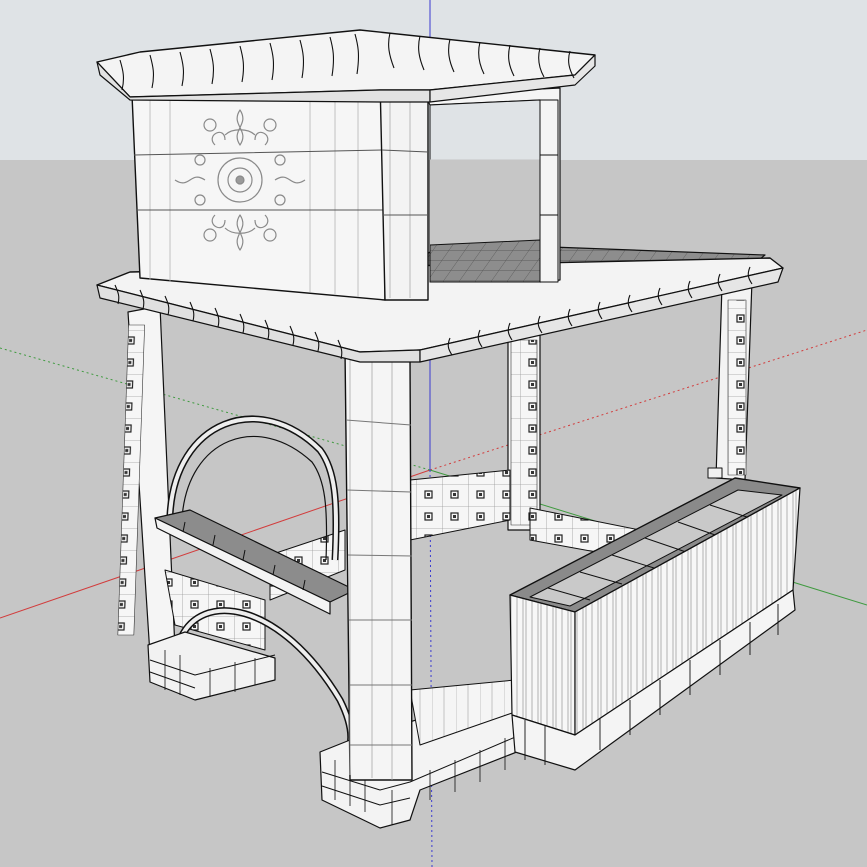 This screenshot has width=867, height=867. Describe the element at coordinates (346, 190) in the screenshot. I see `upper-room` at that location.